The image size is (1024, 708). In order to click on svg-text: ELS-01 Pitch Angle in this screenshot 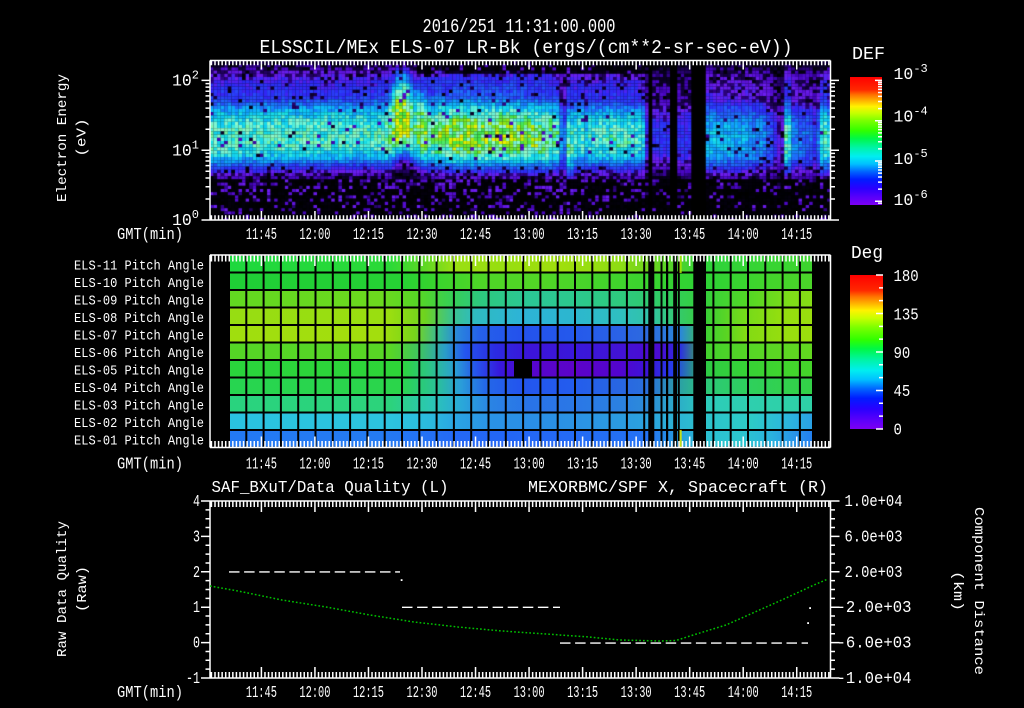, I will do `click(139, 442)`.